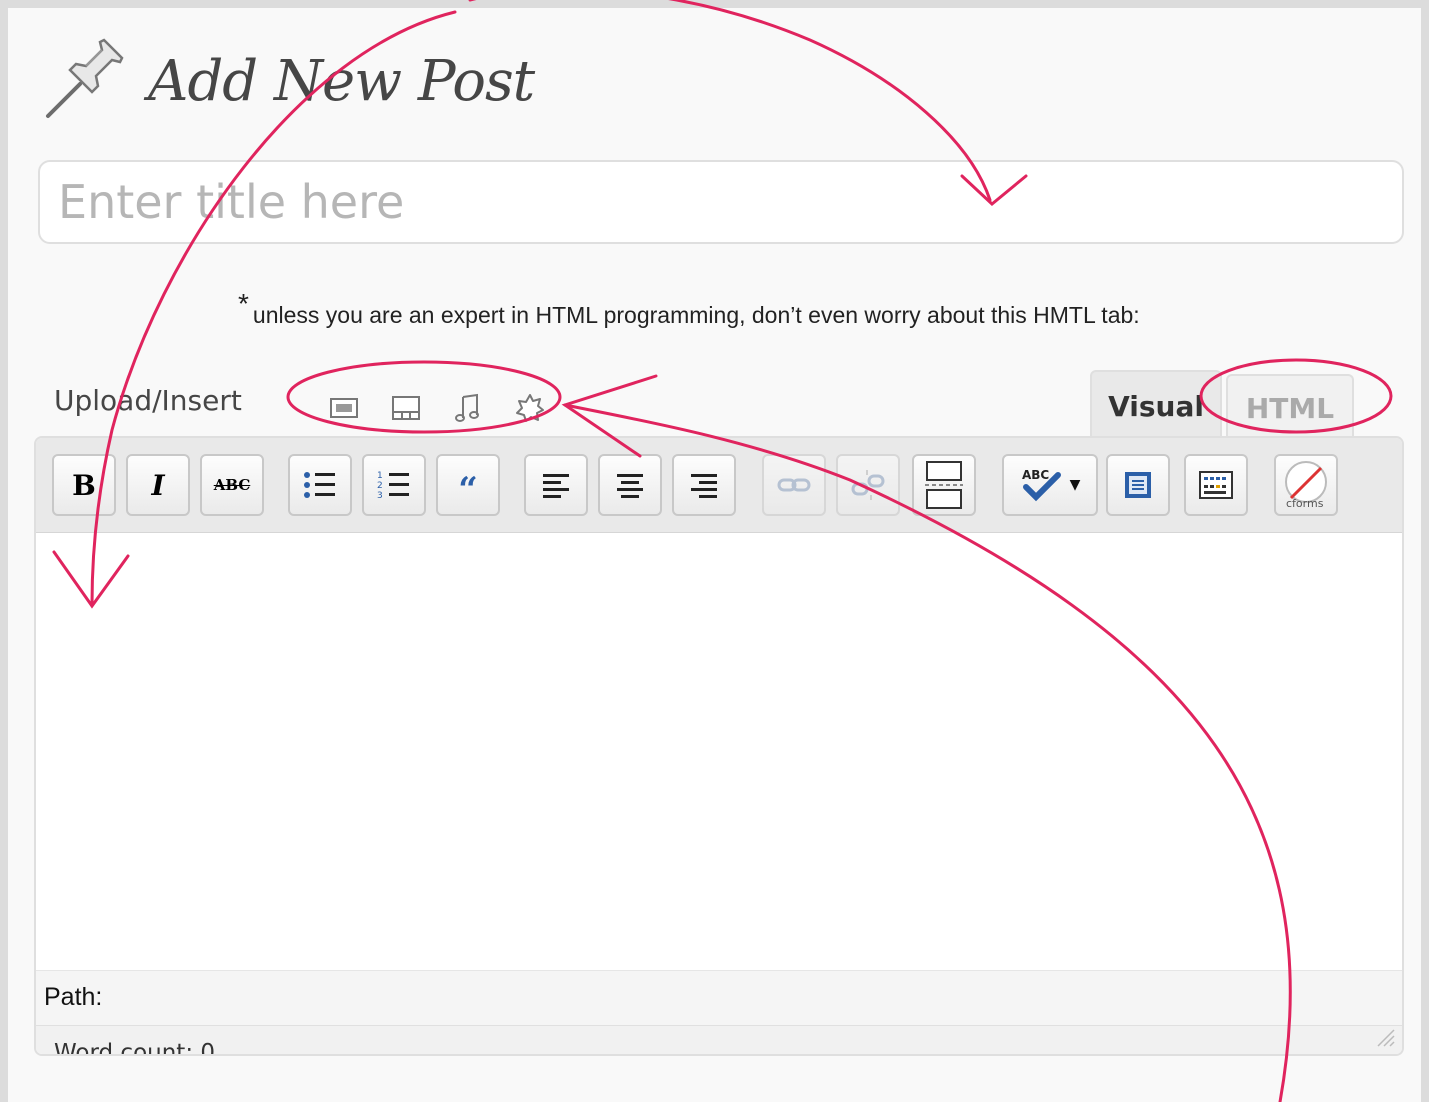 This screenshot has width=1429, height=1102. Describe the element at coordinates (380, 486) in the screenshot. I see `svg-text: 2` at that location.